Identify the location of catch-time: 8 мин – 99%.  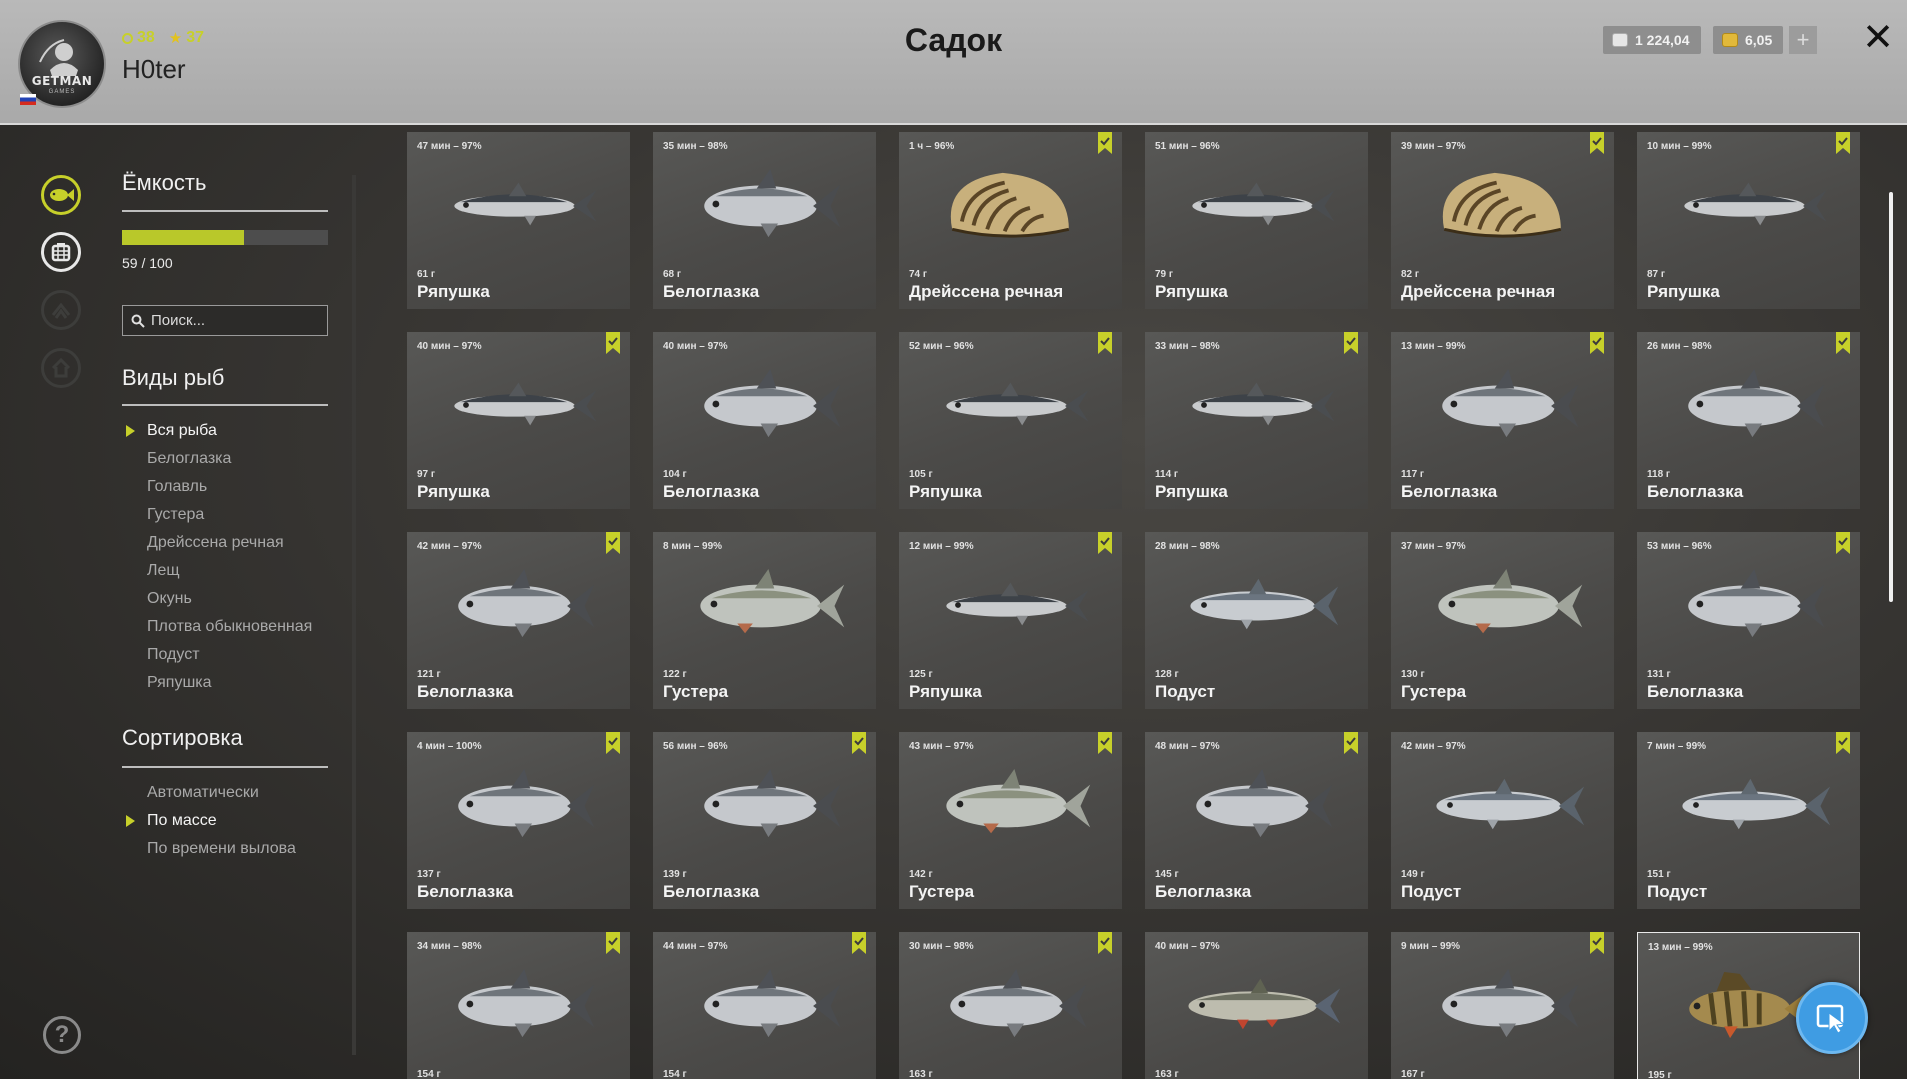
(693, 546).